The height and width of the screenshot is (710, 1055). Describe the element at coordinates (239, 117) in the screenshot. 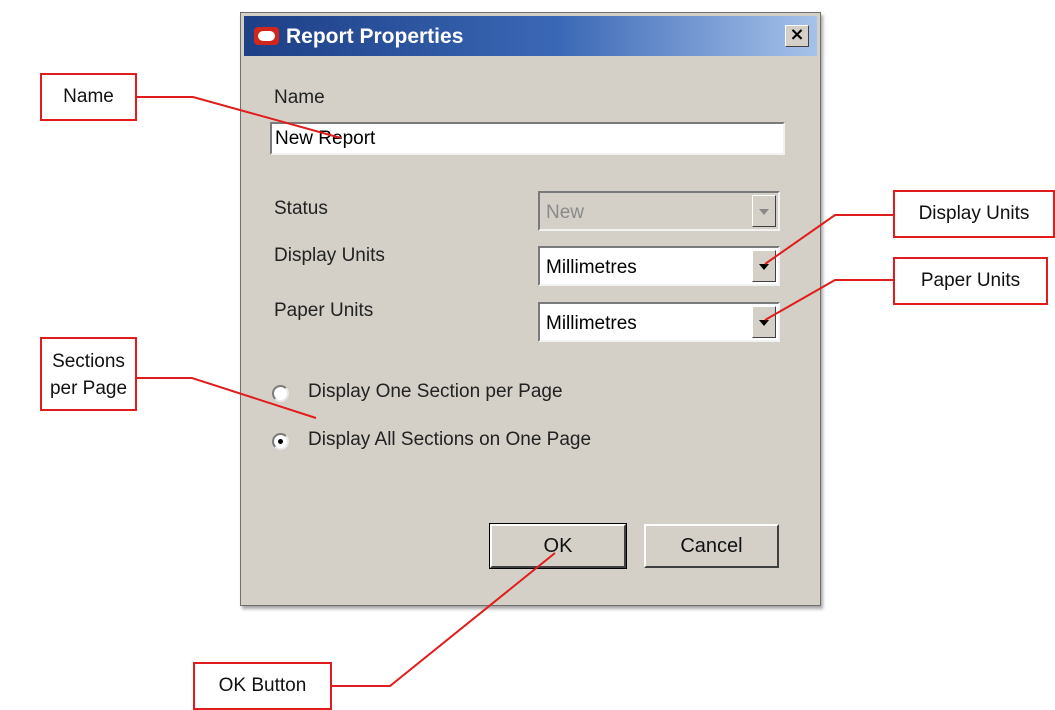

I see `name-leader-line` at that location.